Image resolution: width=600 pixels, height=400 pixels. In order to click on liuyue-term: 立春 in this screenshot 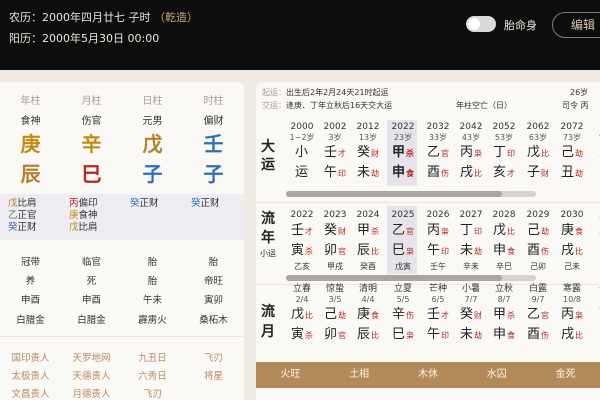, I will do `click(301, 289)`.